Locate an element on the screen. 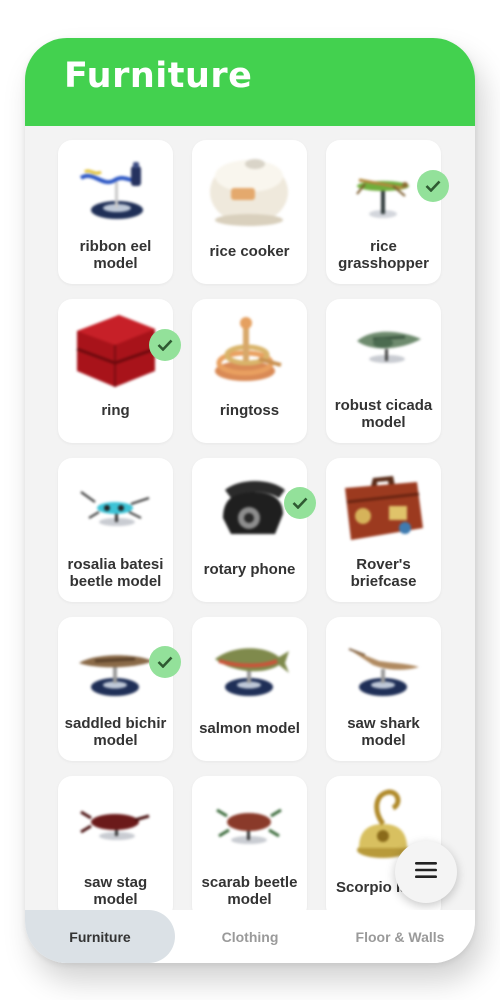 This screenshot has height=1000, width=500. item-card-saddled-bichir-model: saddled bichir model is located at coordinates (115, 689).